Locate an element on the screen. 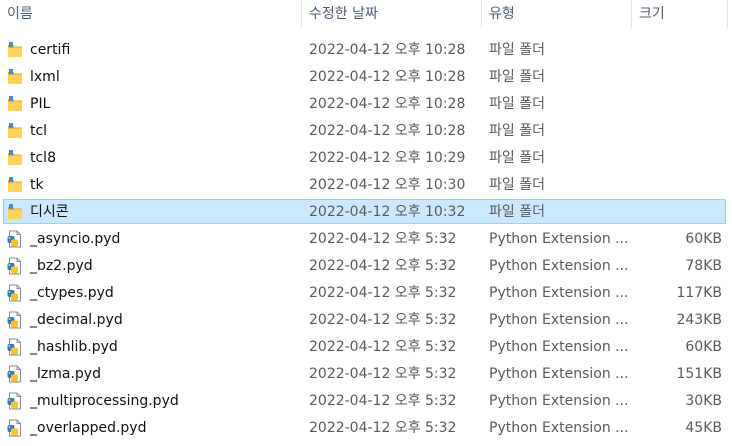  column-header-type: 유형 is located at coordinates (559, 14).